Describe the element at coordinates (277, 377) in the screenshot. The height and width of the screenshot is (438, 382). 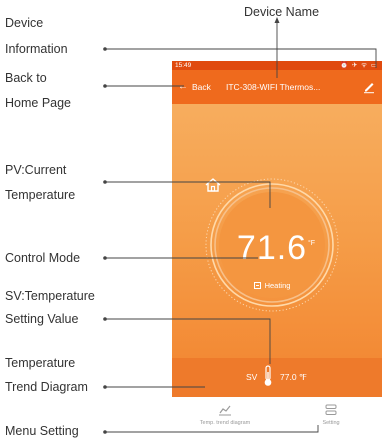
I see `set-value-bar: SV 77.0 ℉` at that location.